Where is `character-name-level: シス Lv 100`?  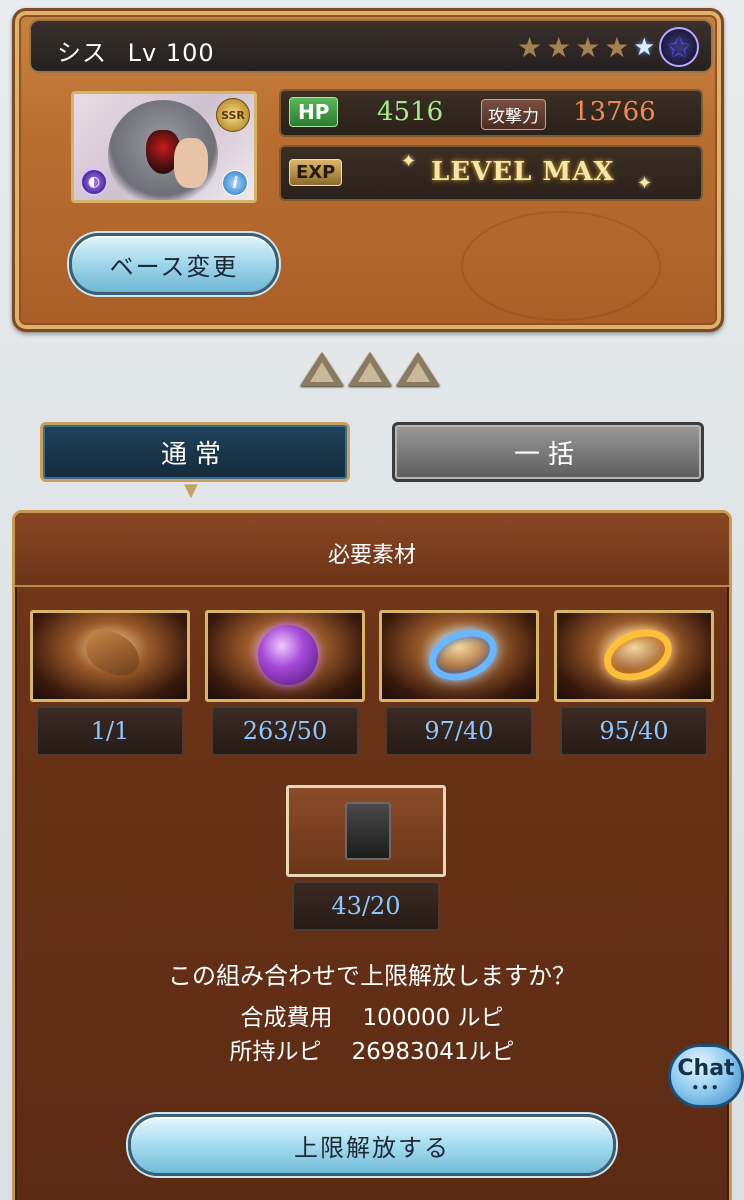
character-name-level: シス Lv 100 is located at coordinates (136, 50).